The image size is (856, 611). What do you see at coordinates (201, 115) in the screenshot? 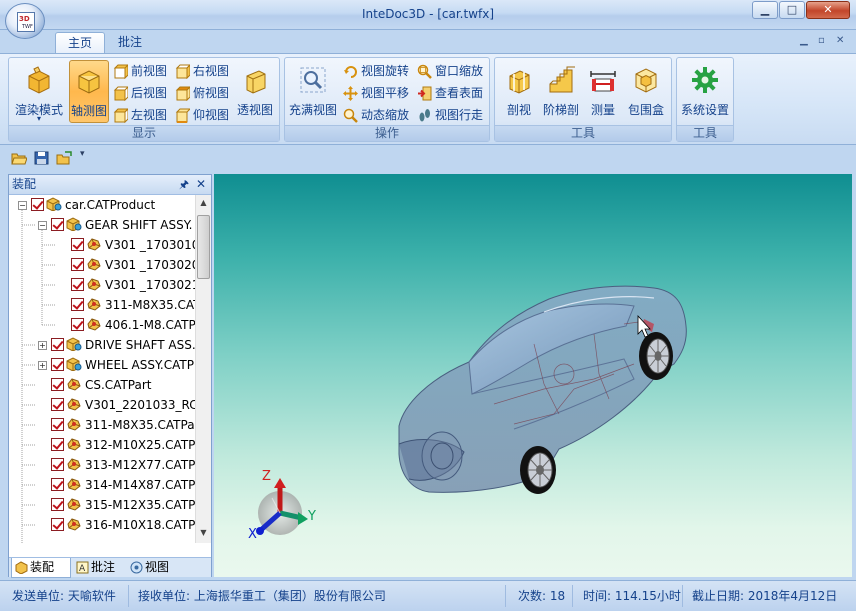
I see `bottom-view-button: 仰视图` at bounding box center [201, 115].